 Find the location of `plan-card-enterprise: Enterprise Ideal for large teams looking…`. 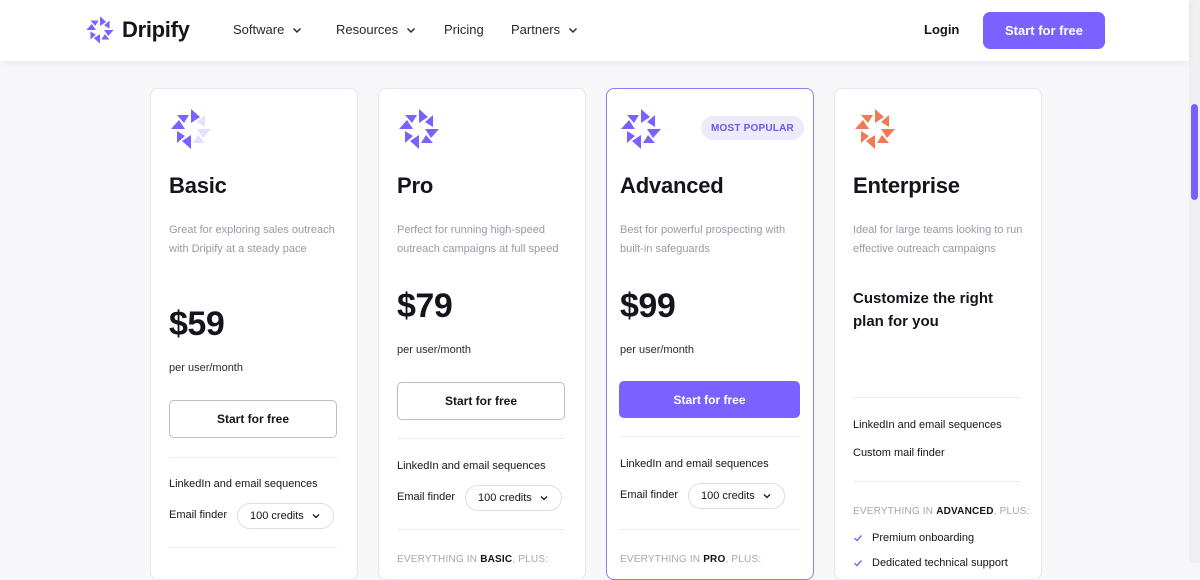

plan-card-enterprise: Enterprise Ideal for large teams looking… is located at coordinates (938, 334).